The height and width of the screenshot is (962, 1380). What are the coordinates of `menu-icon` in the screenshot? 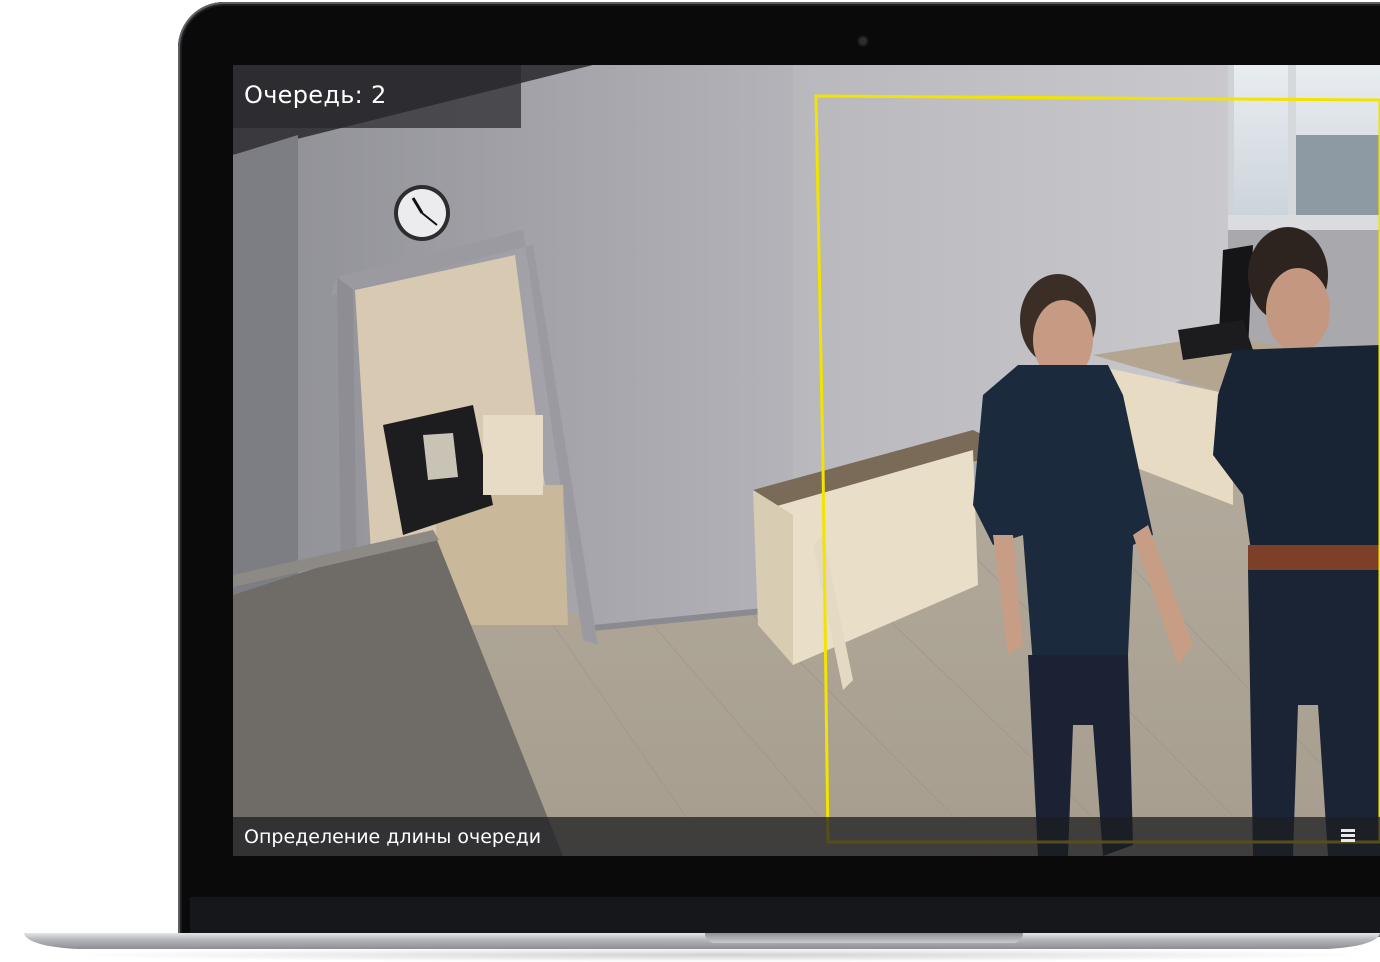 It's located at (1348, 837).